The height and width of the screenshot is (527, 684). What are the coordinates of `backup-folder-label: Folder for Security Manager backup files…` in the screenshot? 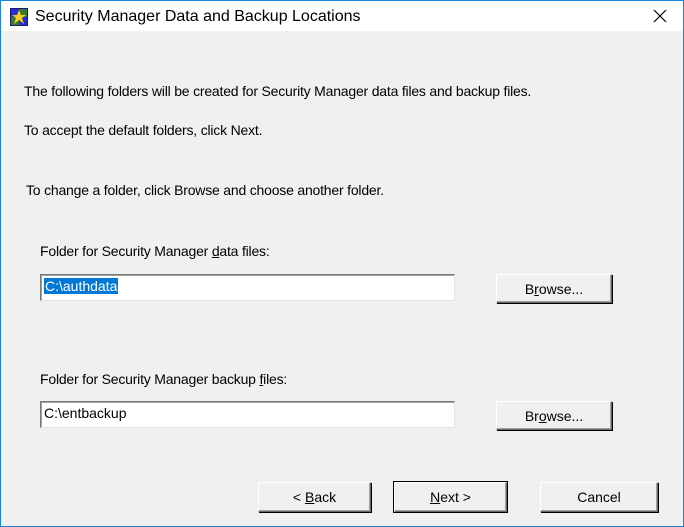 It's located at (164, 379).